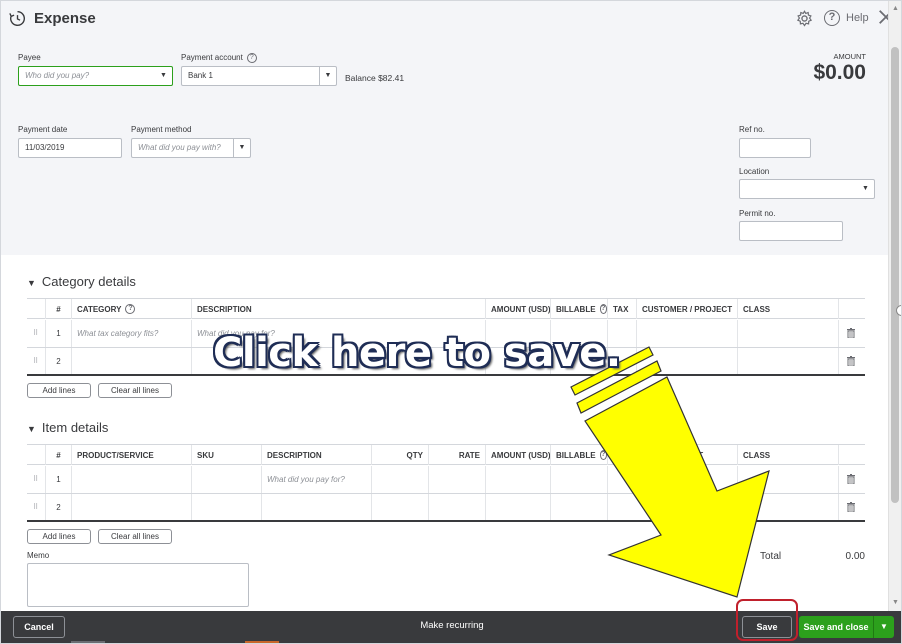 The height and width of the screenshot is (644, 902). Describe the element at coordinates (791, 231) in the screenshot. I see `permit-no-field` at that location.